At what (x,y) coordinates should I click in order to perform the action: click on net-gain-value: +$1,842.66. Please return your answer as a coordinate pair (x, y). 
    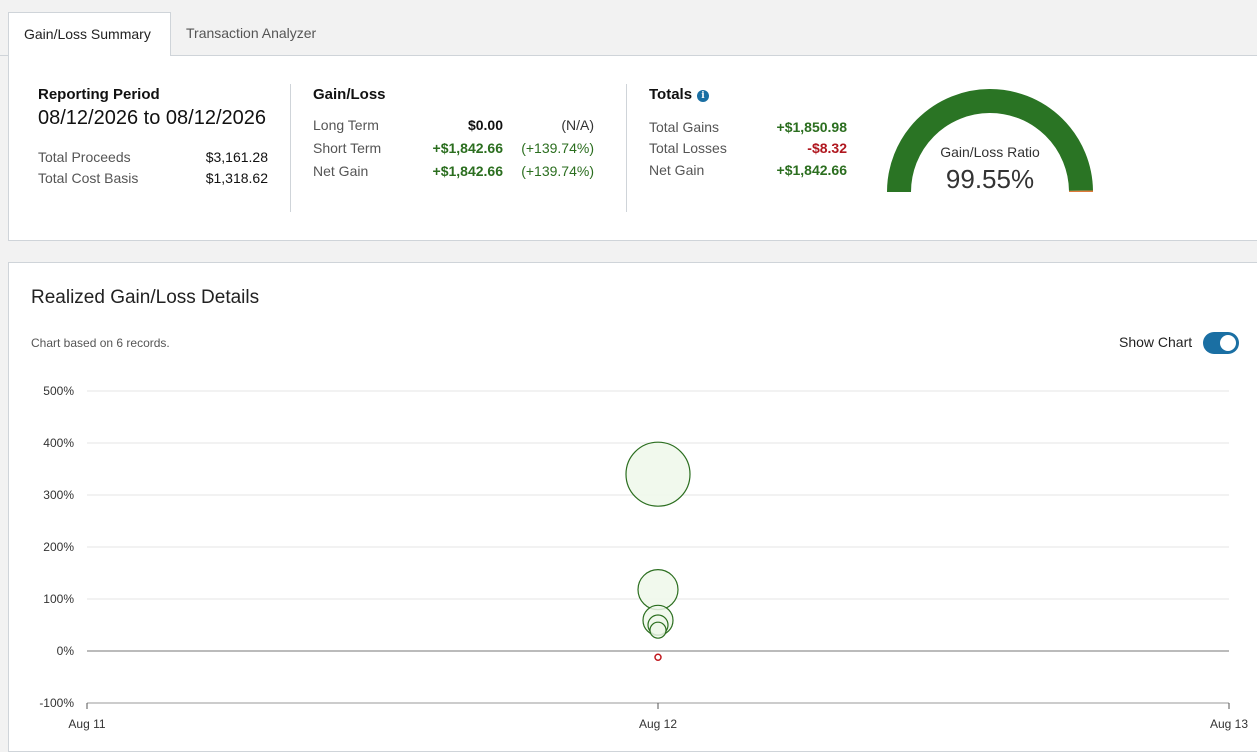
    Looking at the image, I should click on (453, 171).